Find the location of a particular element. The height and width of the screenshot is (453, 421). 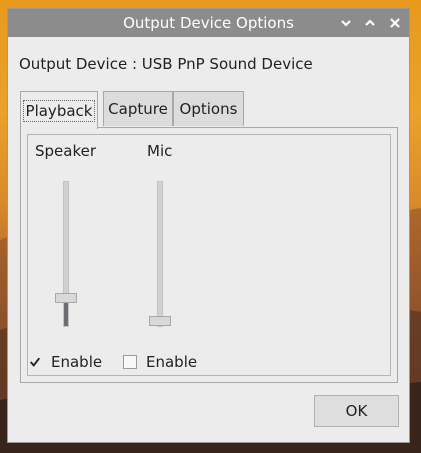

chevron-down-icon is located at coordinates (346, 23).